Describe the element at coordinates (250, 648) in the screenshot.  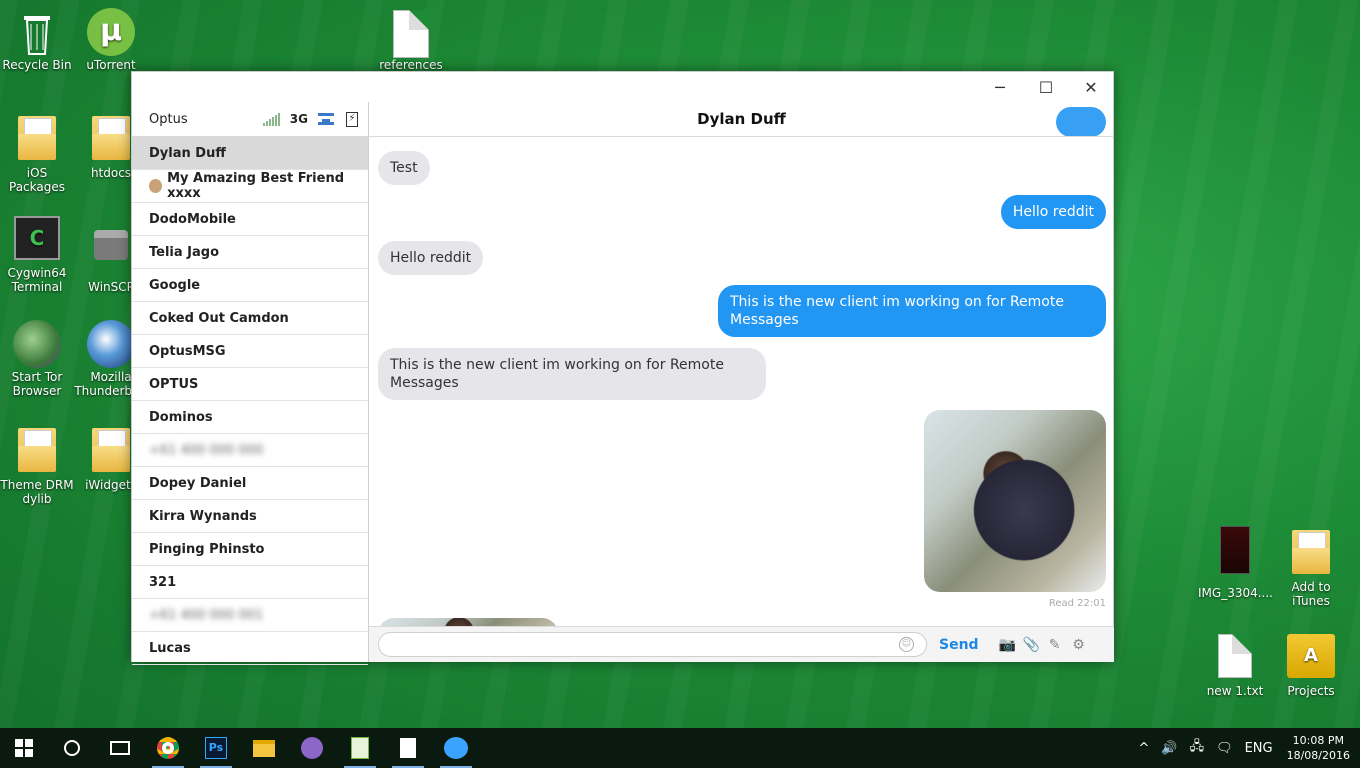
I see `contact-list-item: Lucas` at that location.